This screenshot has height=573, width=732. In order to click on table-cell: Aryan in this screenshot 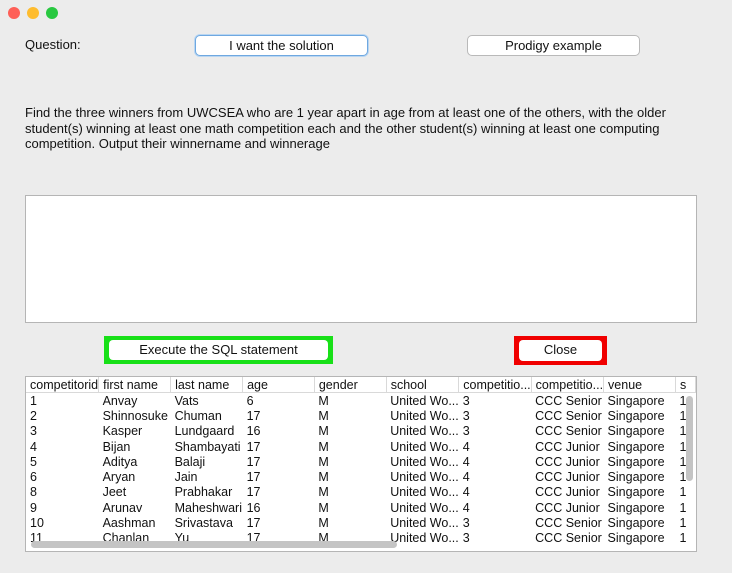, I will do `click(119, 477)`.